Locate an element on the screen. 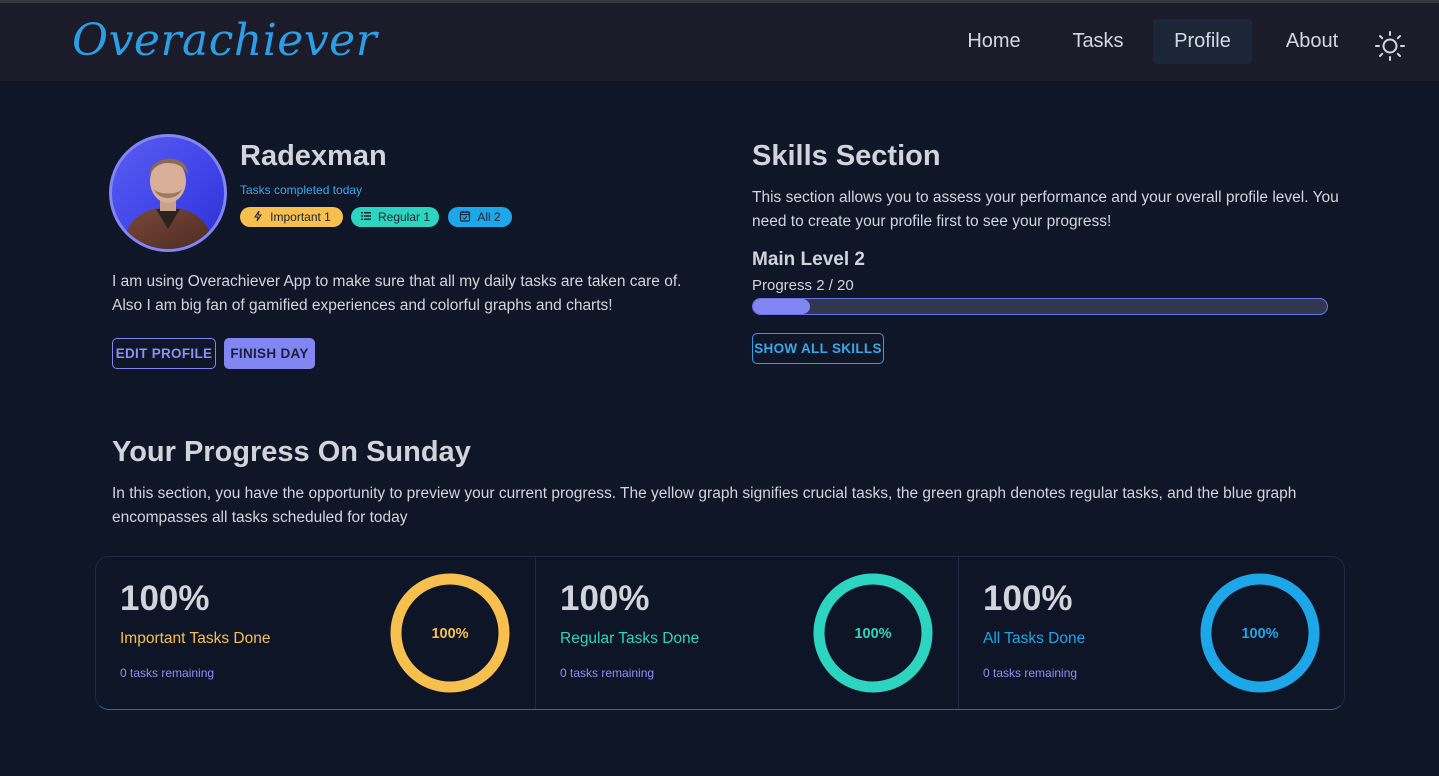  skills-section-title: Skills Section is located at coordinates (846, 156).